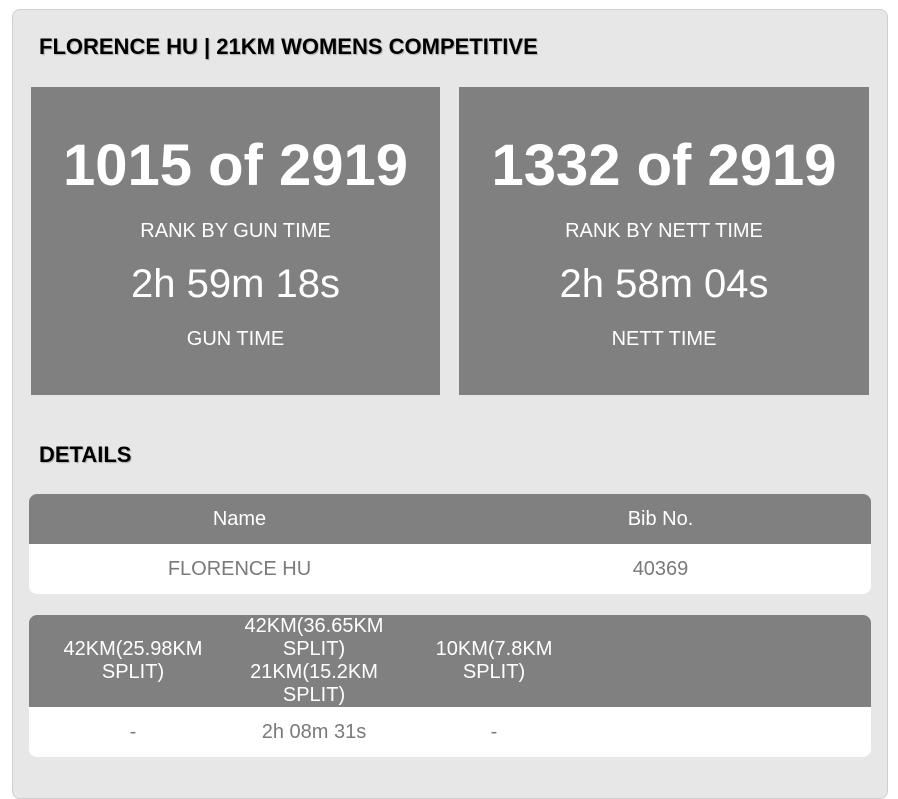 The width and height of the screenshot is (898, 799). I want to click on gun-rank-label: RANK BY GUN TIME, so click(235, 231).